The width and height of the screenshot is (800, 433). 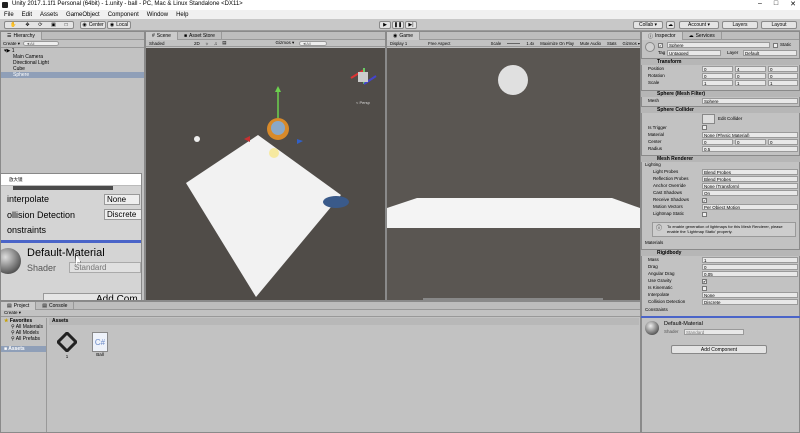 What do you see at coordinates (55, 306) in the screenshot?
I see `tab-console: ▤ Console` at bounding box center [55, 306].